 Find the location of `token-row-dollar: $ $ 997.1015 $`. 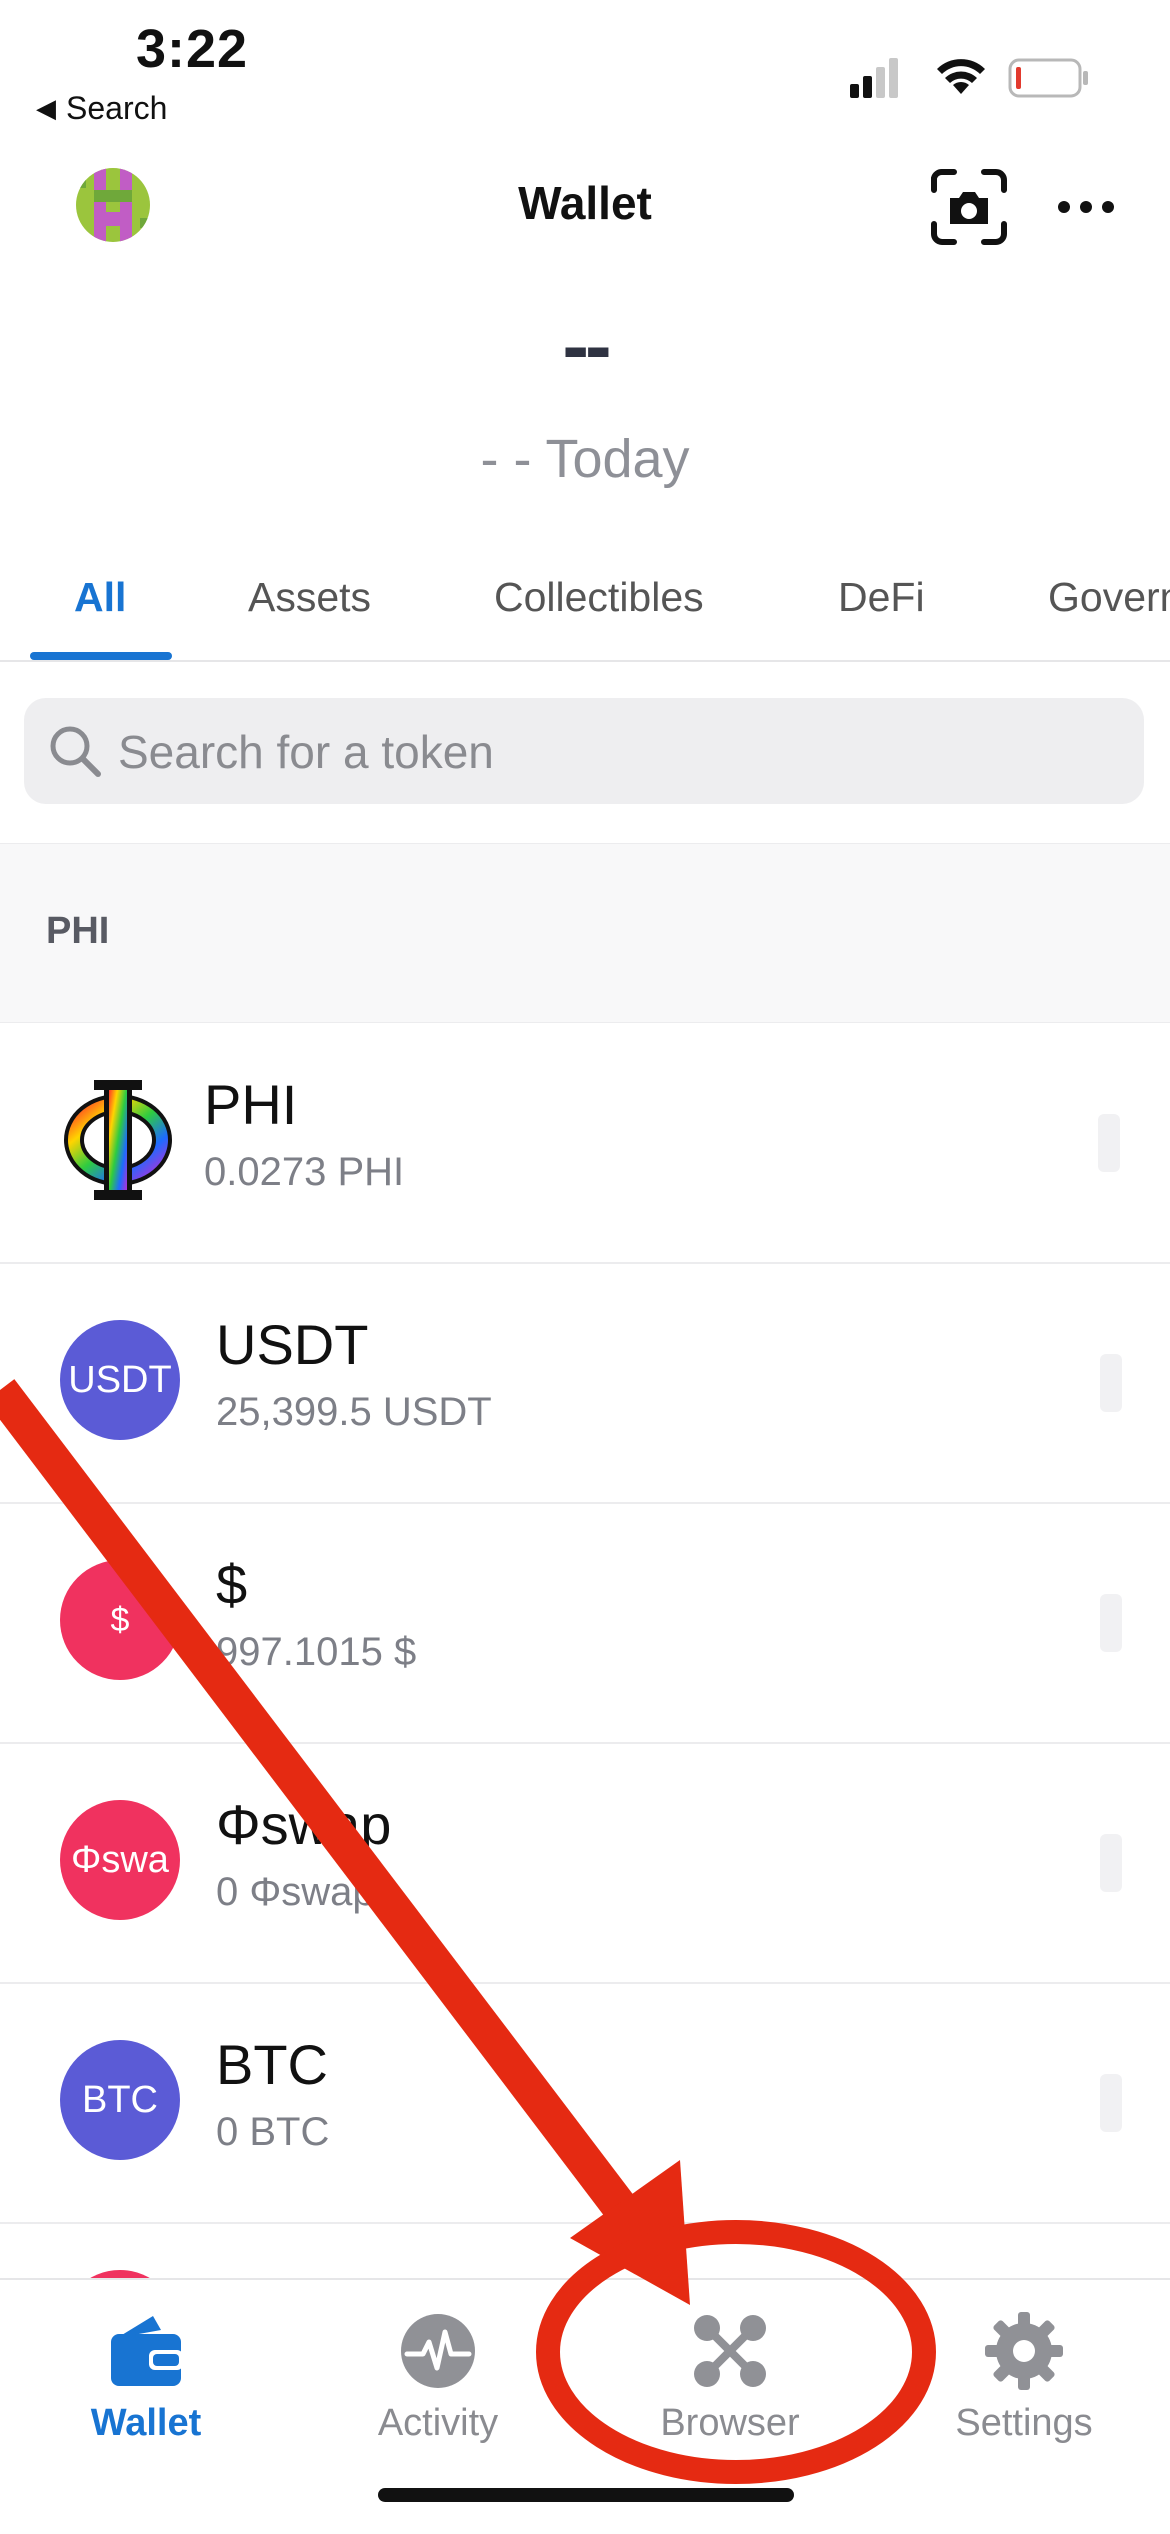

token-row-dollar: $ $ 997.1015 $ is located at coordinates (585, 1623).